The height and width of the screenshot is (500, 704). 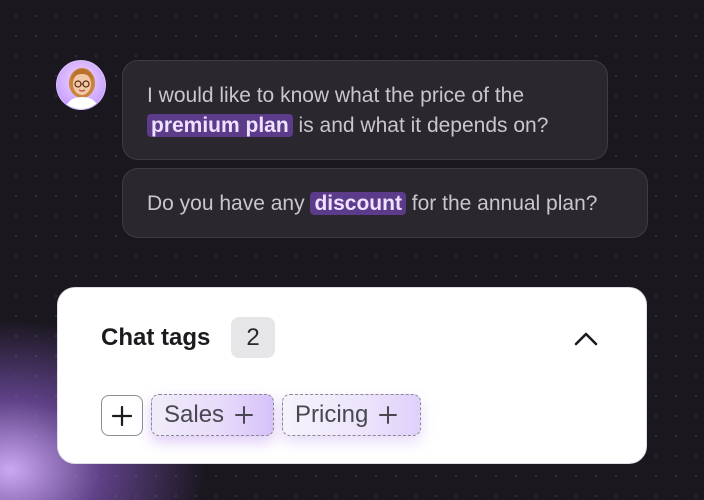 I want to click on highlighted-keyword: discount, so click(x=358, y=203).